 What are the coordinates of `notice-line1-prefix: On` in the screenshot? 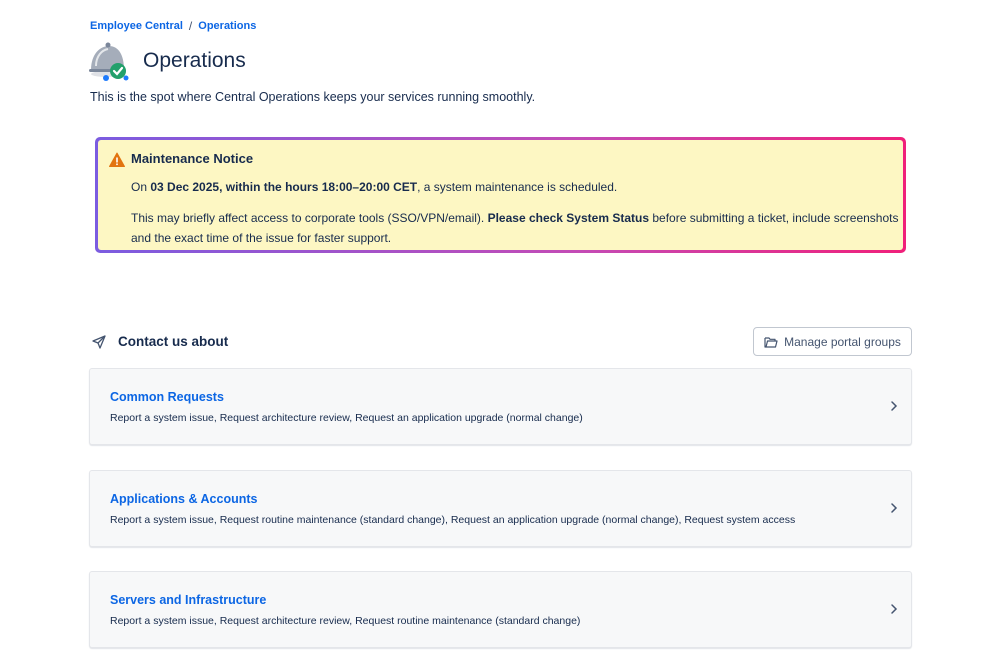 It's located at (141, 187).